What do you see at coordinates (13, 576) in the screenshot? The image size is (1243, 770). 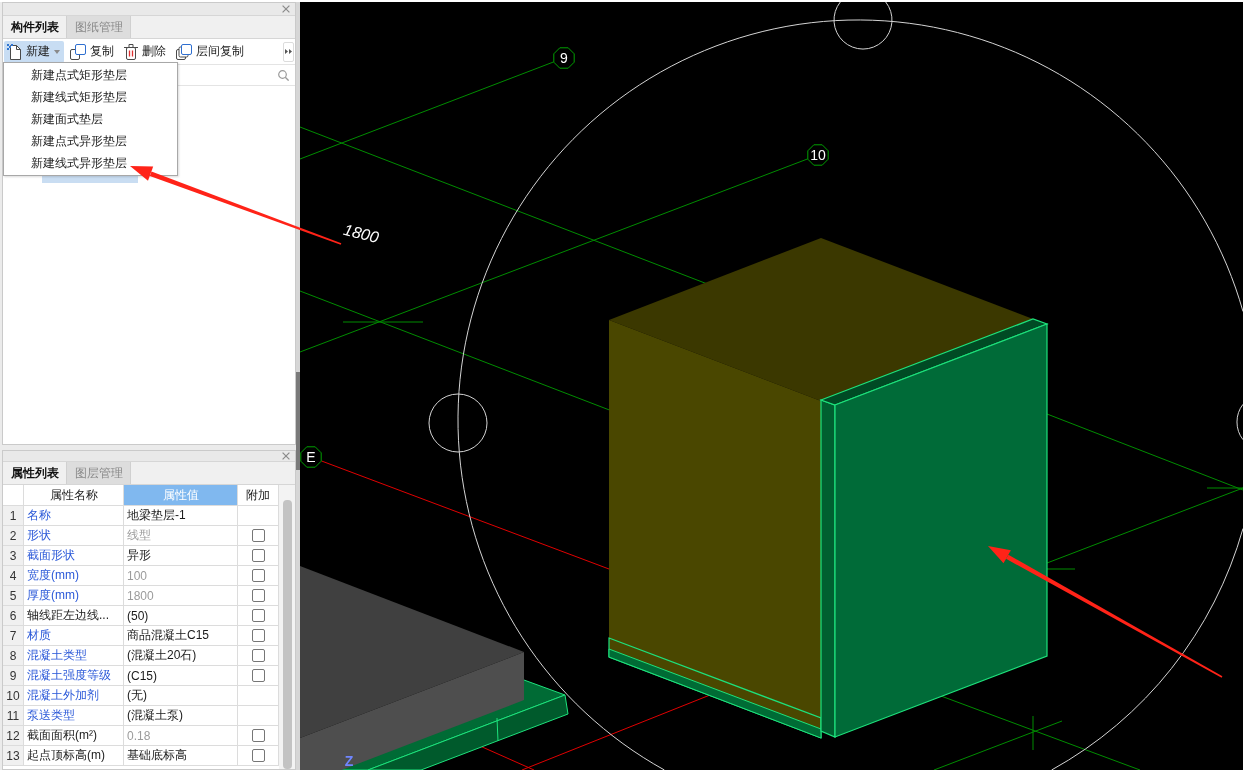 I see `row-number: 4` at bounding box center [13, 576].